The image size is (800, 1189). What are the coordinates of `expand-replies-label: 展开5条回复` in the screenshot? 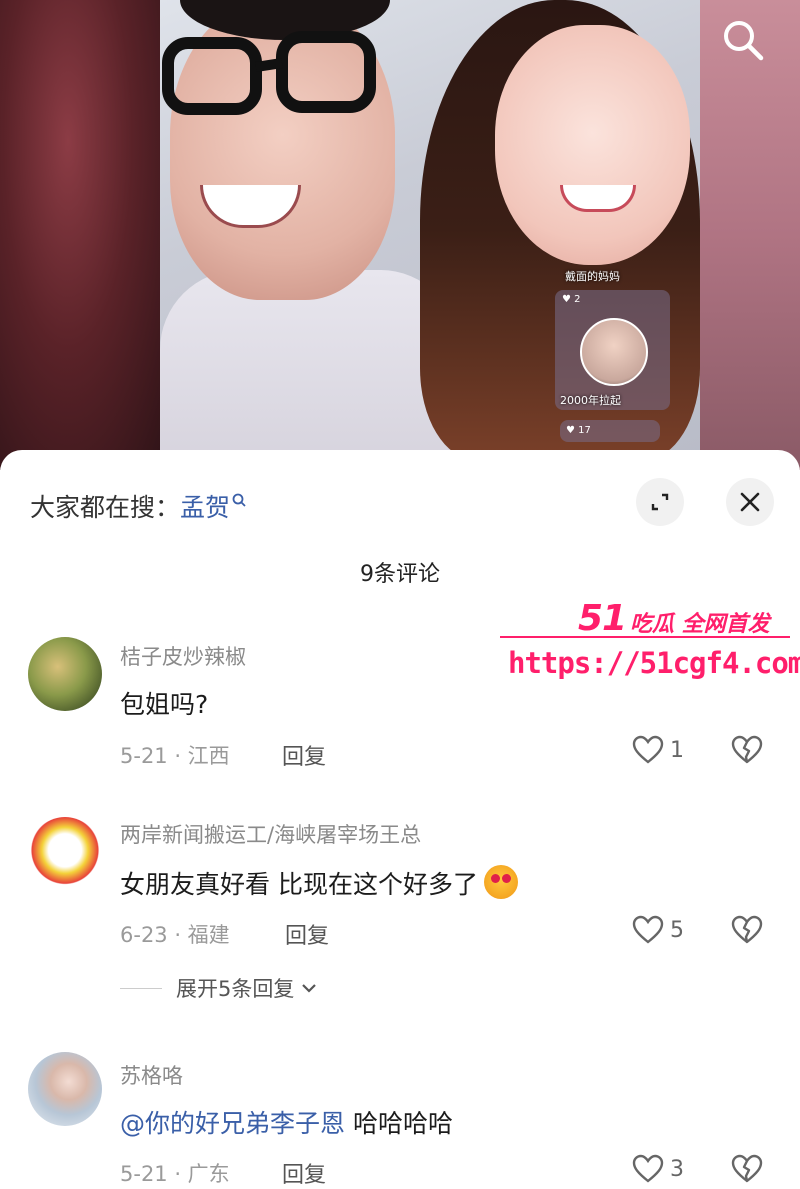 It's located at (235, 989).